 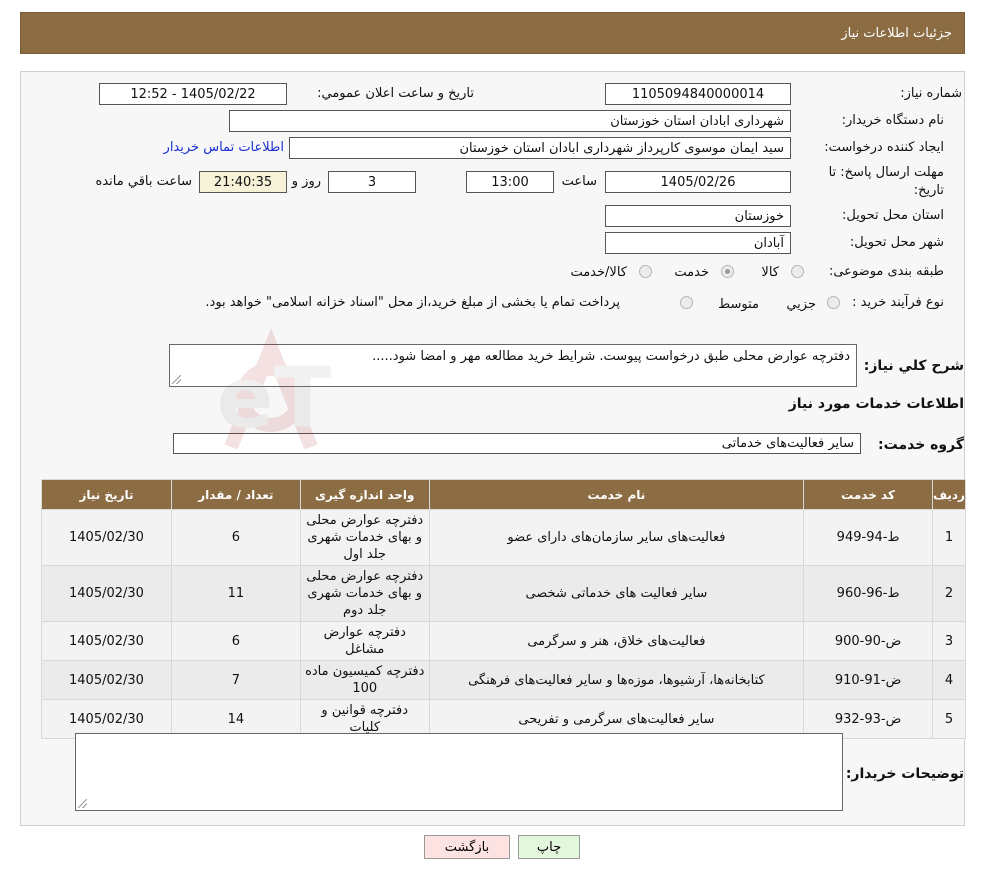 I want to click on radio-goods-service-label: کالا/خدمت, so click(x=598, y=272).